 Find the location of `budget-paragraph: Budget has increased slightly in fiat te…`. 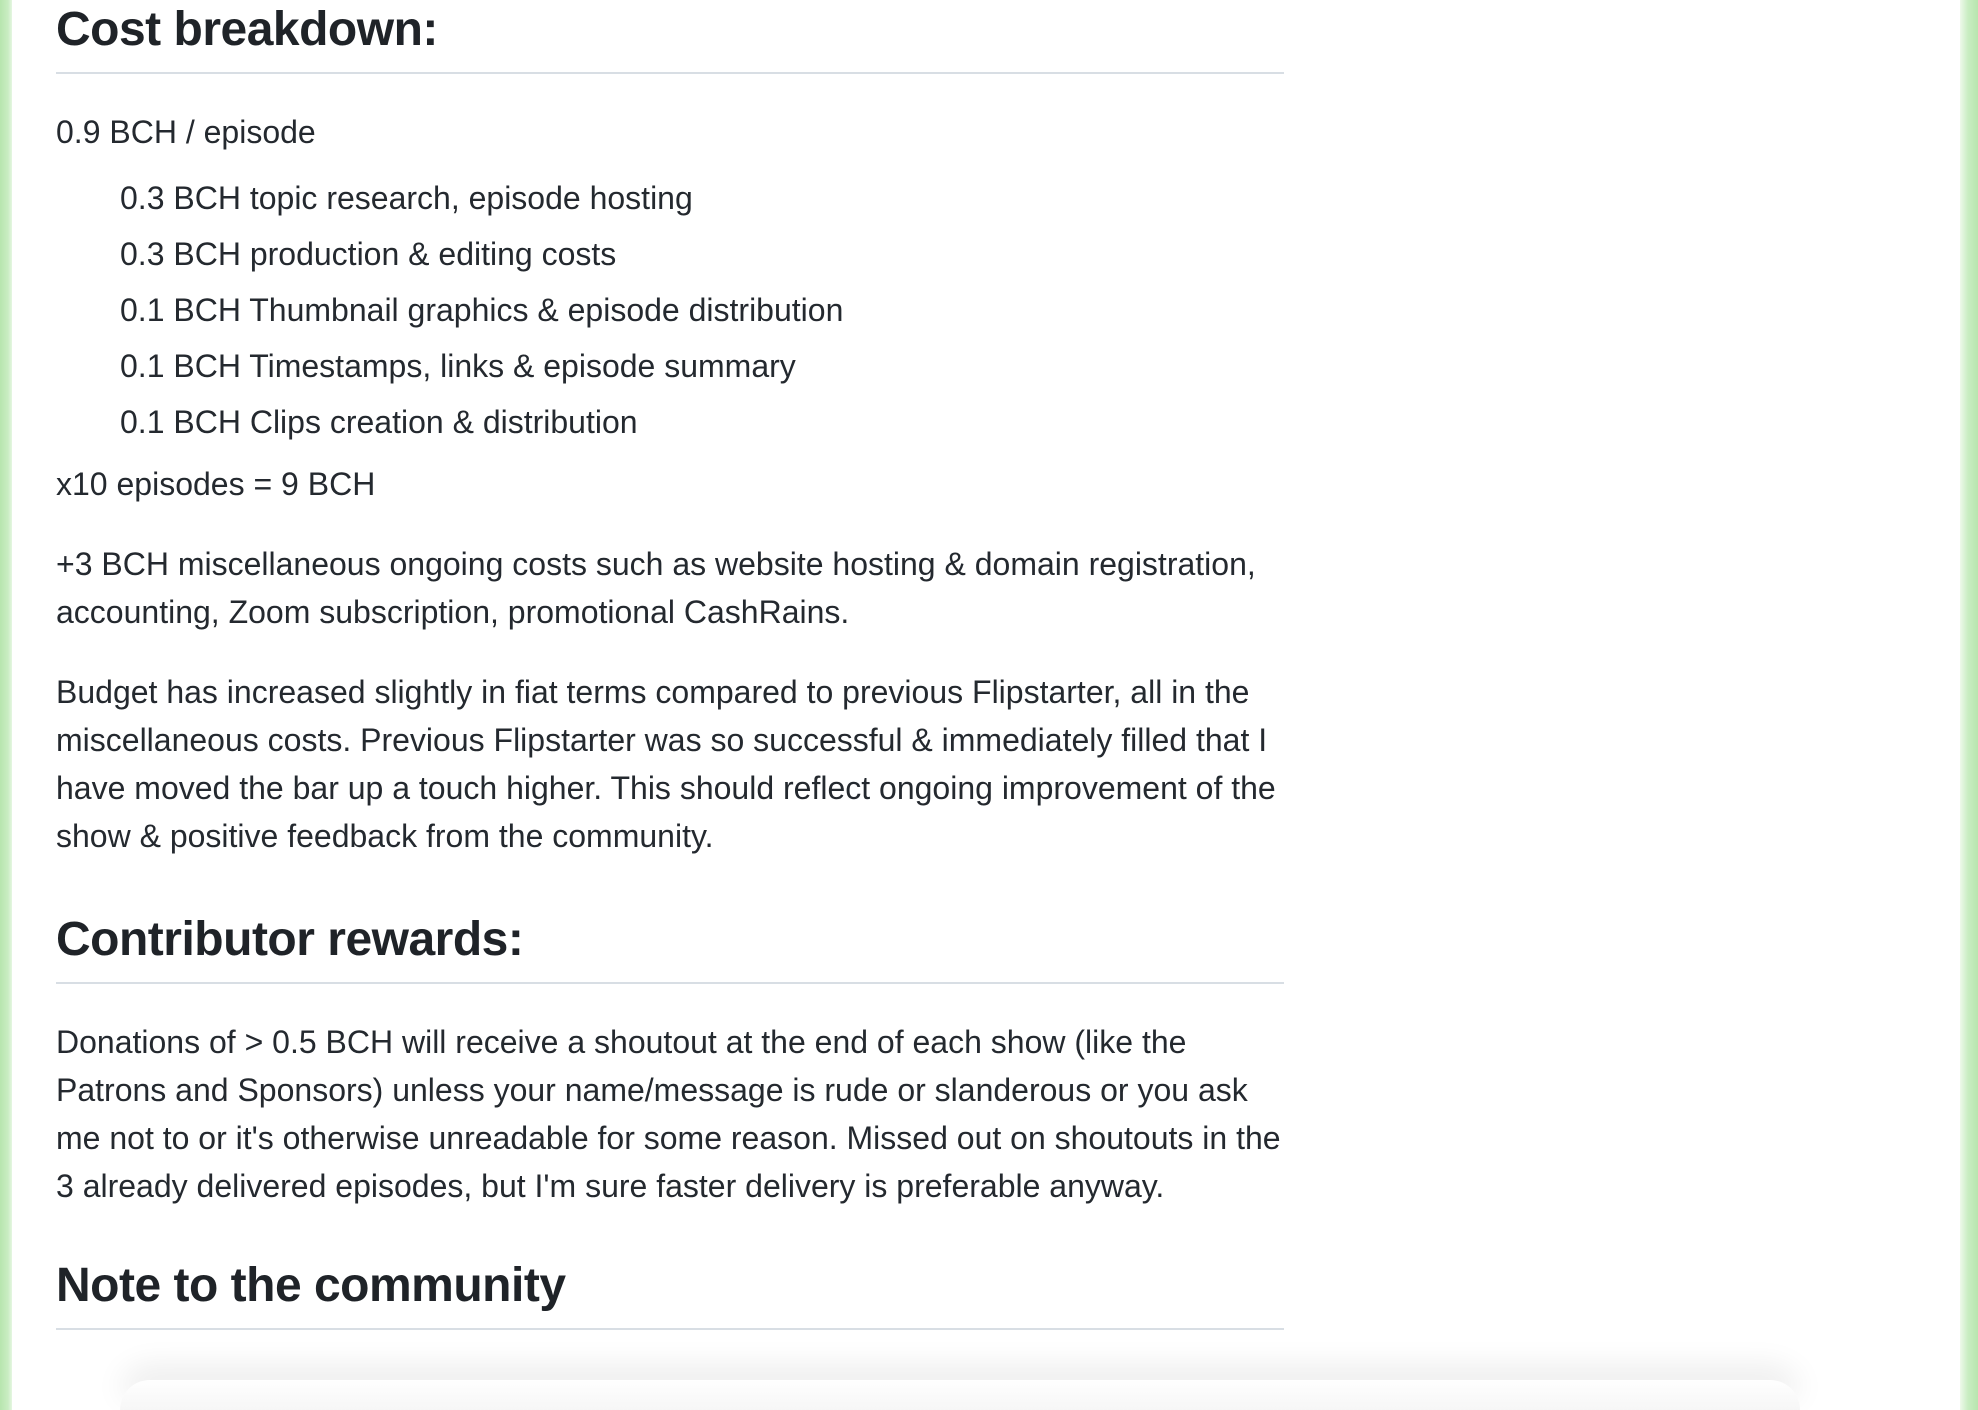

budget-paragraph: Budget has increased slightly in fiat te… is located at coordinates (666, 764).